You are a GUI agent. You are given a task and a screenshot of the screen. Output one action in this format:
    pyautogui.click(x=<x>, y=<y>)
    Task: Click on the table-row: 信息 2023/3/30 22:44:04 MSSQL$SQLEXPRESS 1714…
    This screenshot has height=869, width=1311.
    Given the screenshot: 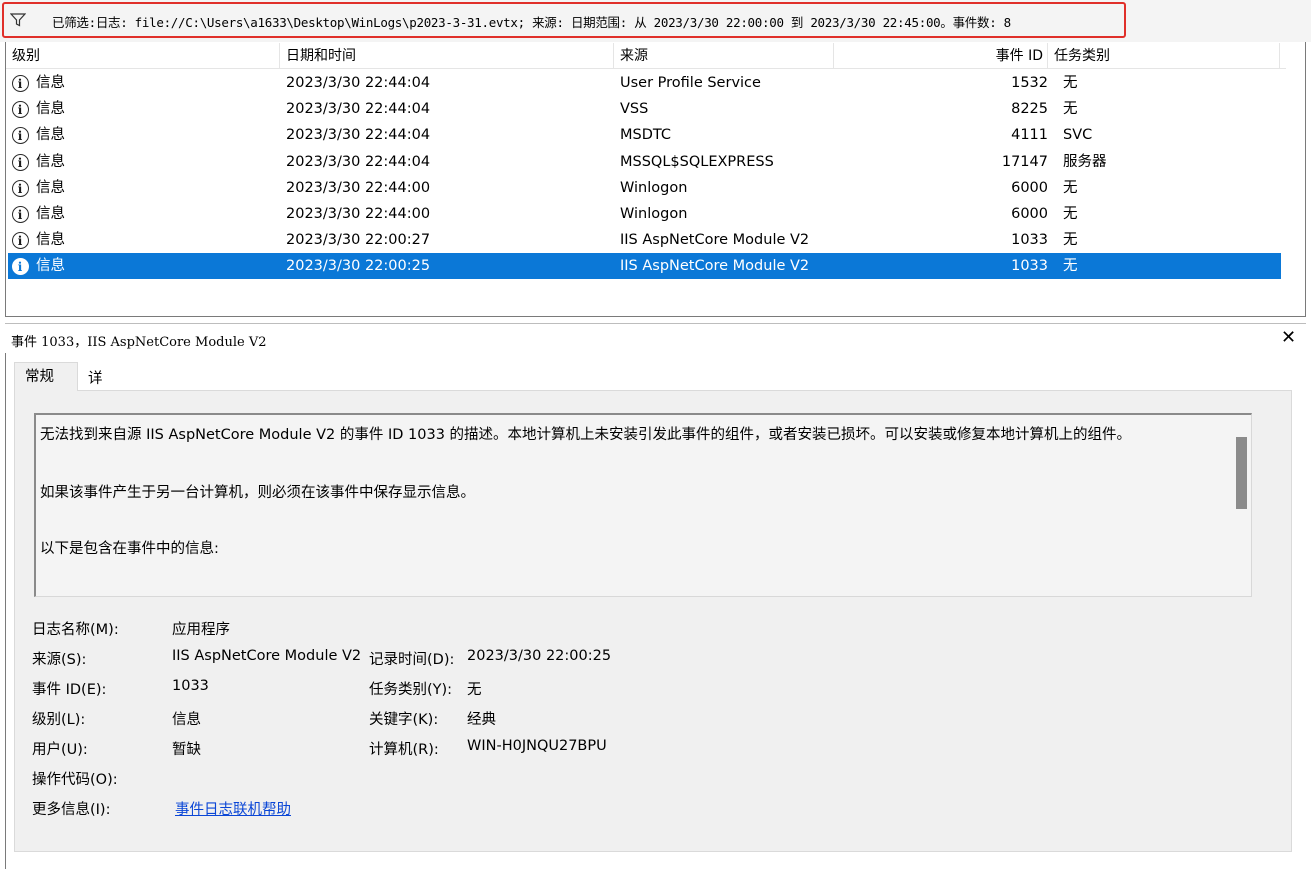 What is the action you would take?
    pyautogui.click(x=644, y=162)
    